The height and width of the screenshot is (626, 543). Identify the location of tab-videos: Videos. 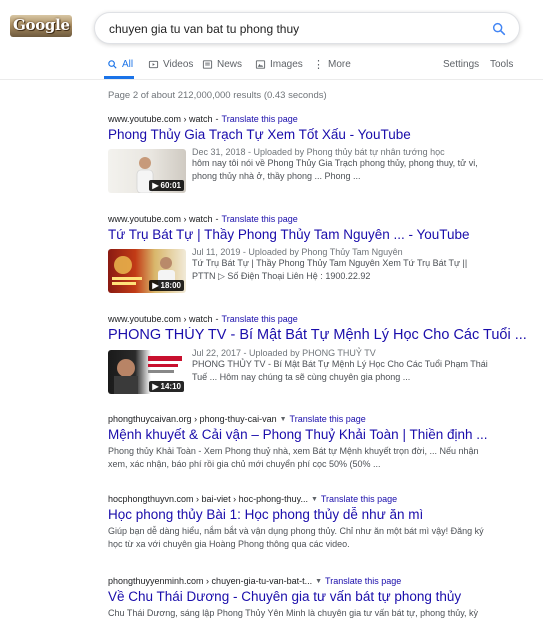
(170, 64).